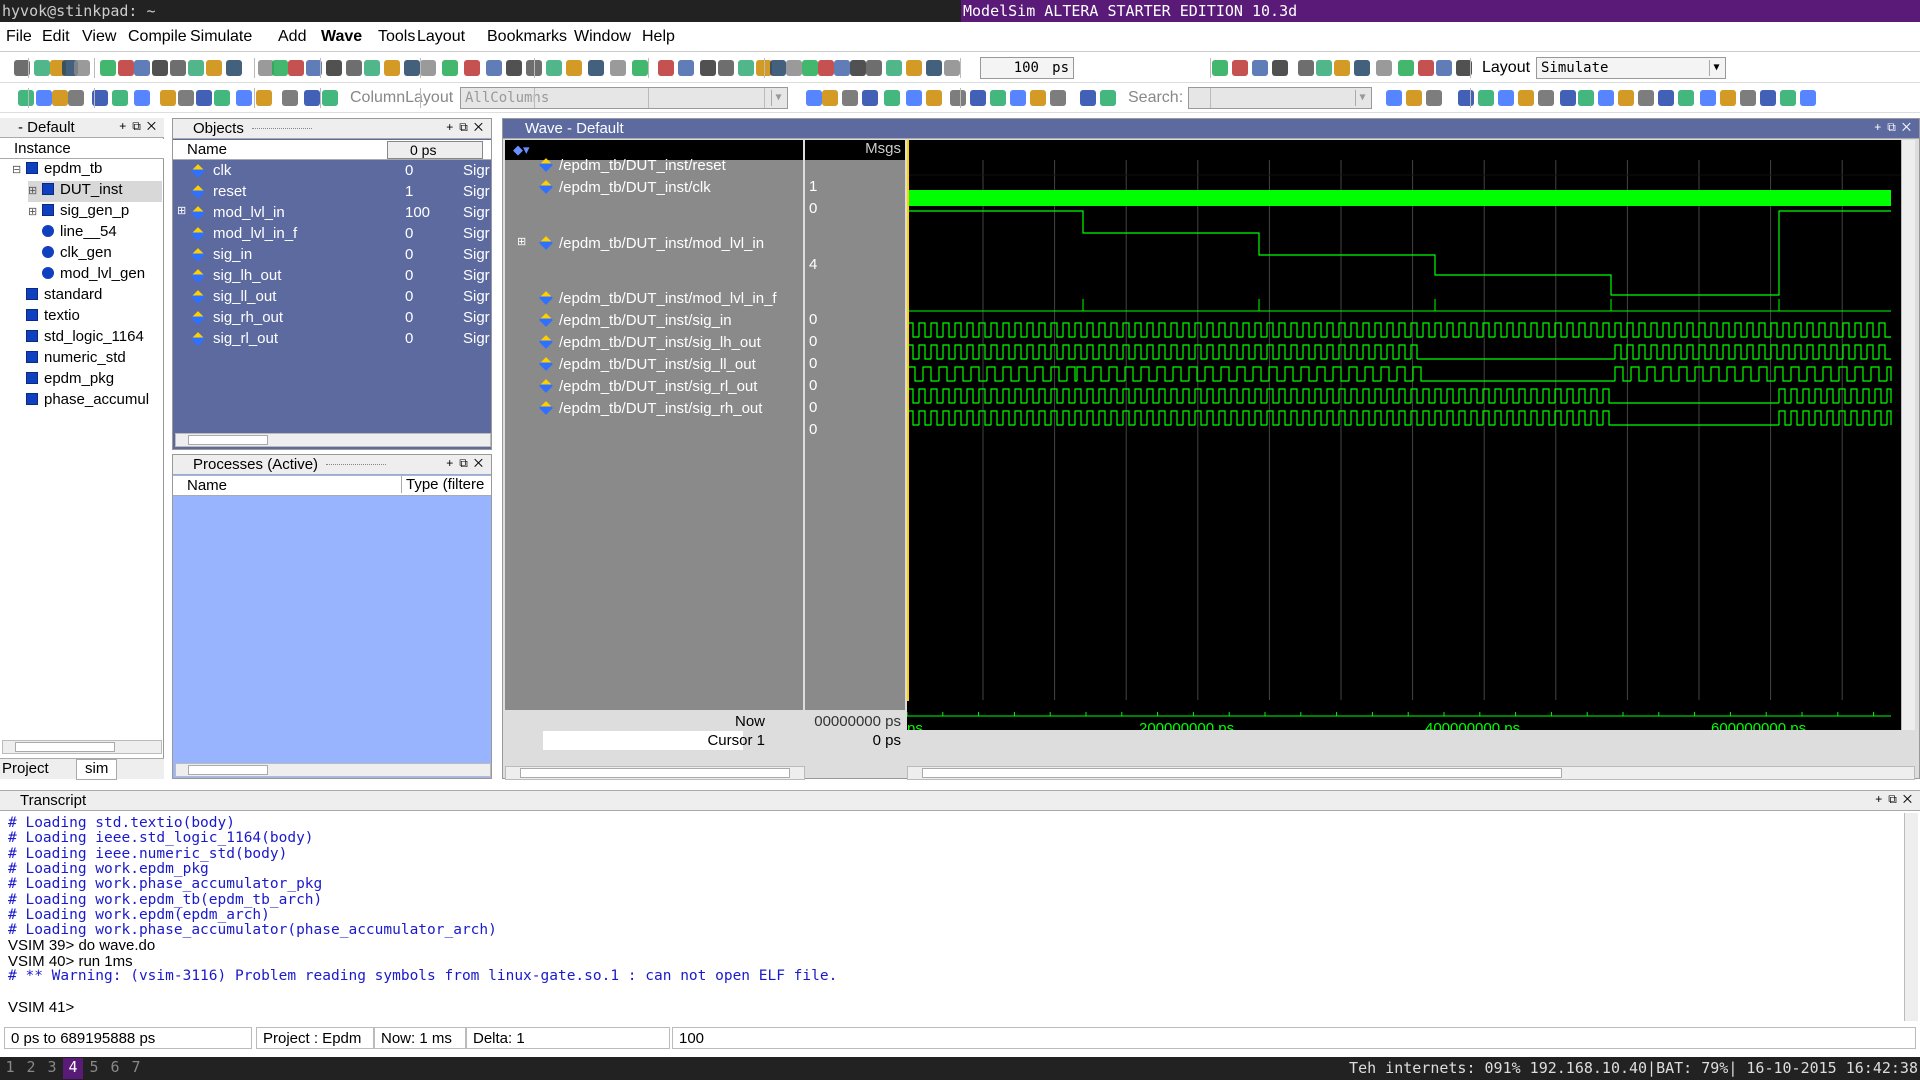  Describe the element at coordinates (333, 440) in the screenshot. I see `objects-hscroll` at that location.